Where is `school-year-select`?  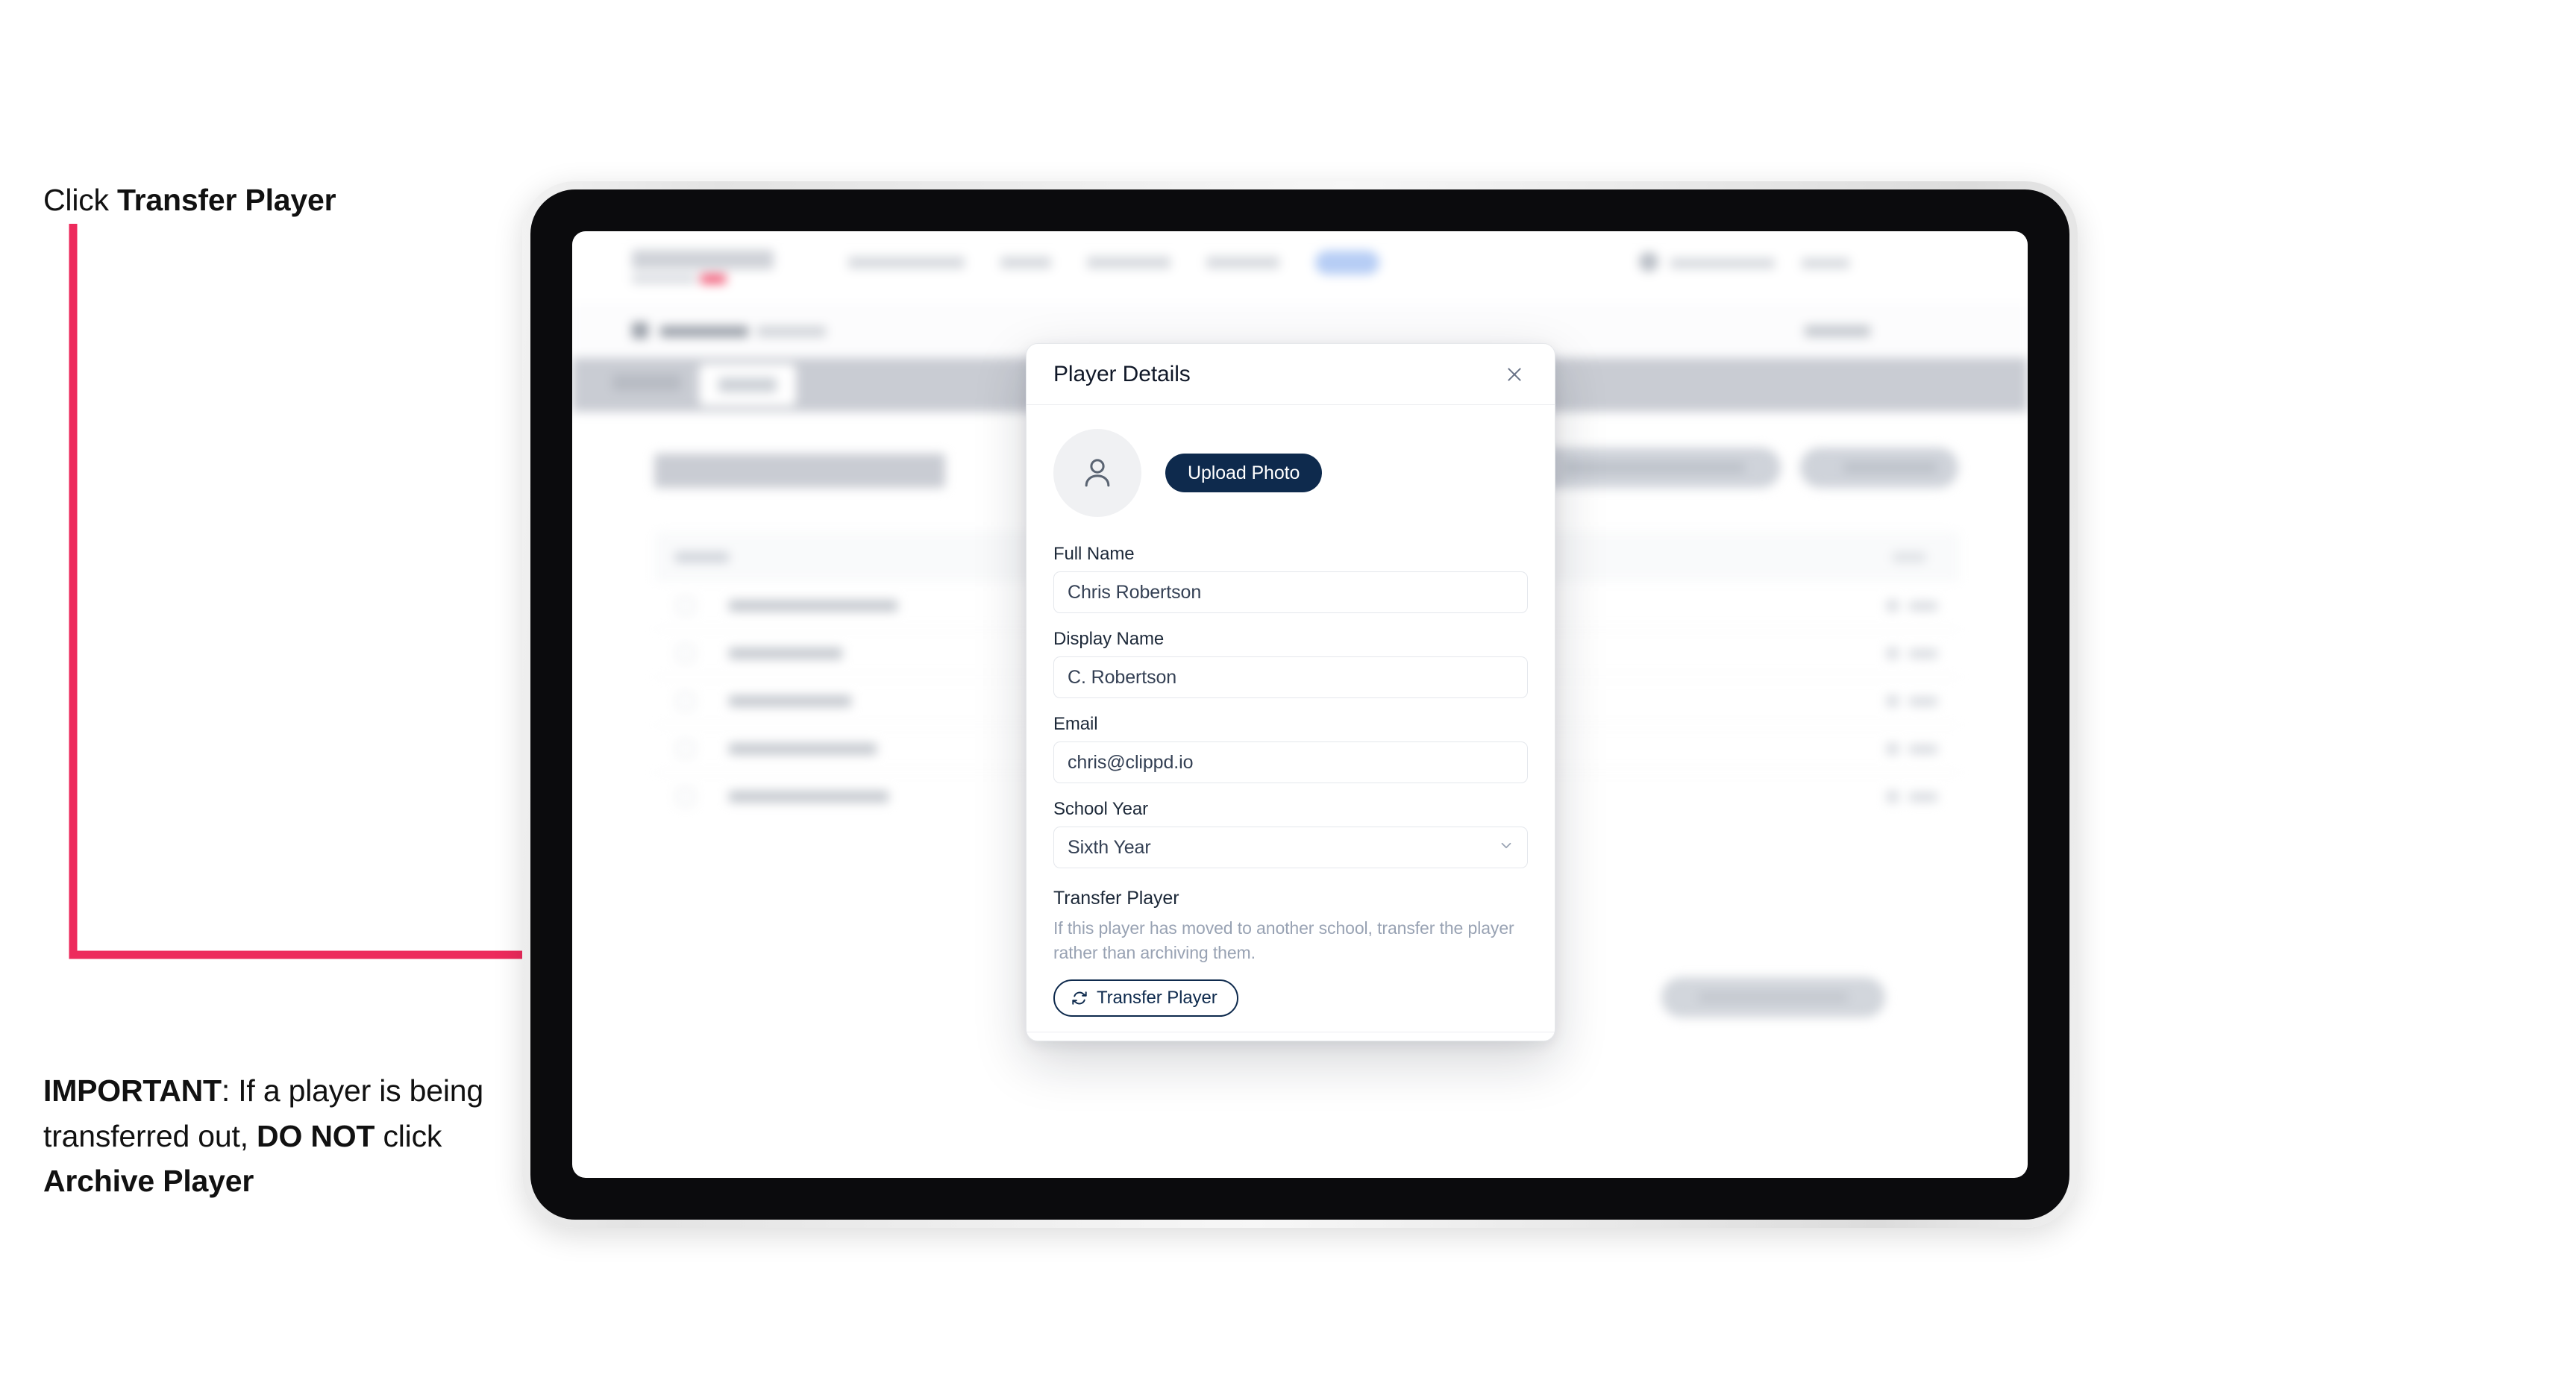
school-year-select is located at coordinates (1290, 847).